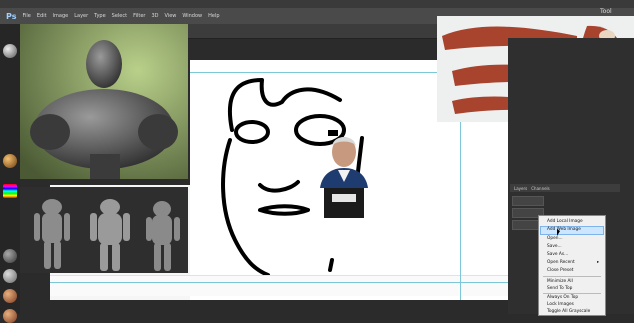  I want to click on zbrush-tool-label: Tool, so click(606, 11).